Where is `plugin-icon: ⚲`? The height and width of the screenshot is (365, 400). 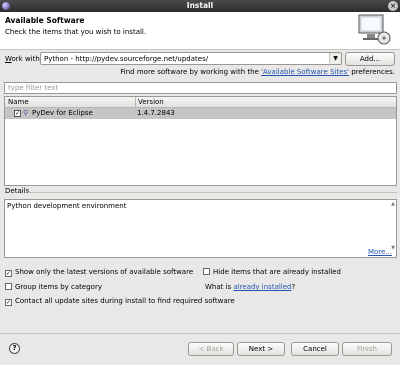 plugin-icon: ⚲ is located at coordinates (26, 113).